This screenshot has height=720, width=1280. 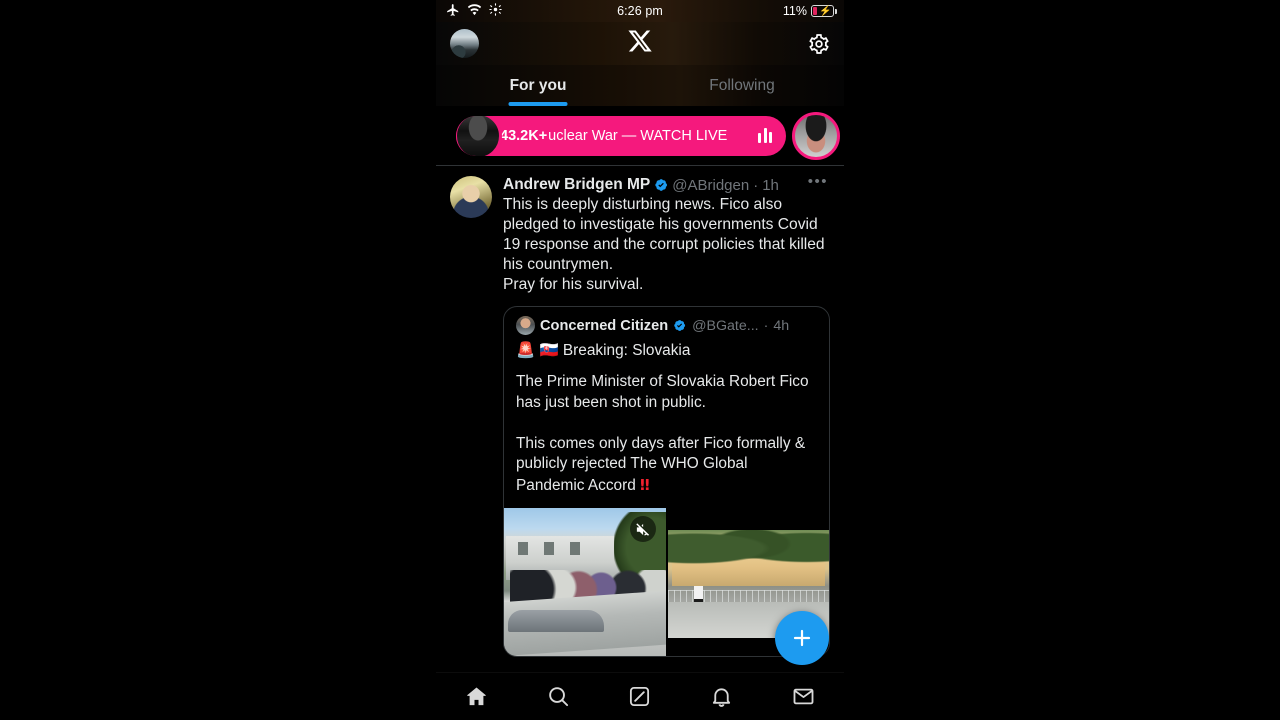 I want to click on charging-bolt-icon: ⚡, so click(x=825, y=11).